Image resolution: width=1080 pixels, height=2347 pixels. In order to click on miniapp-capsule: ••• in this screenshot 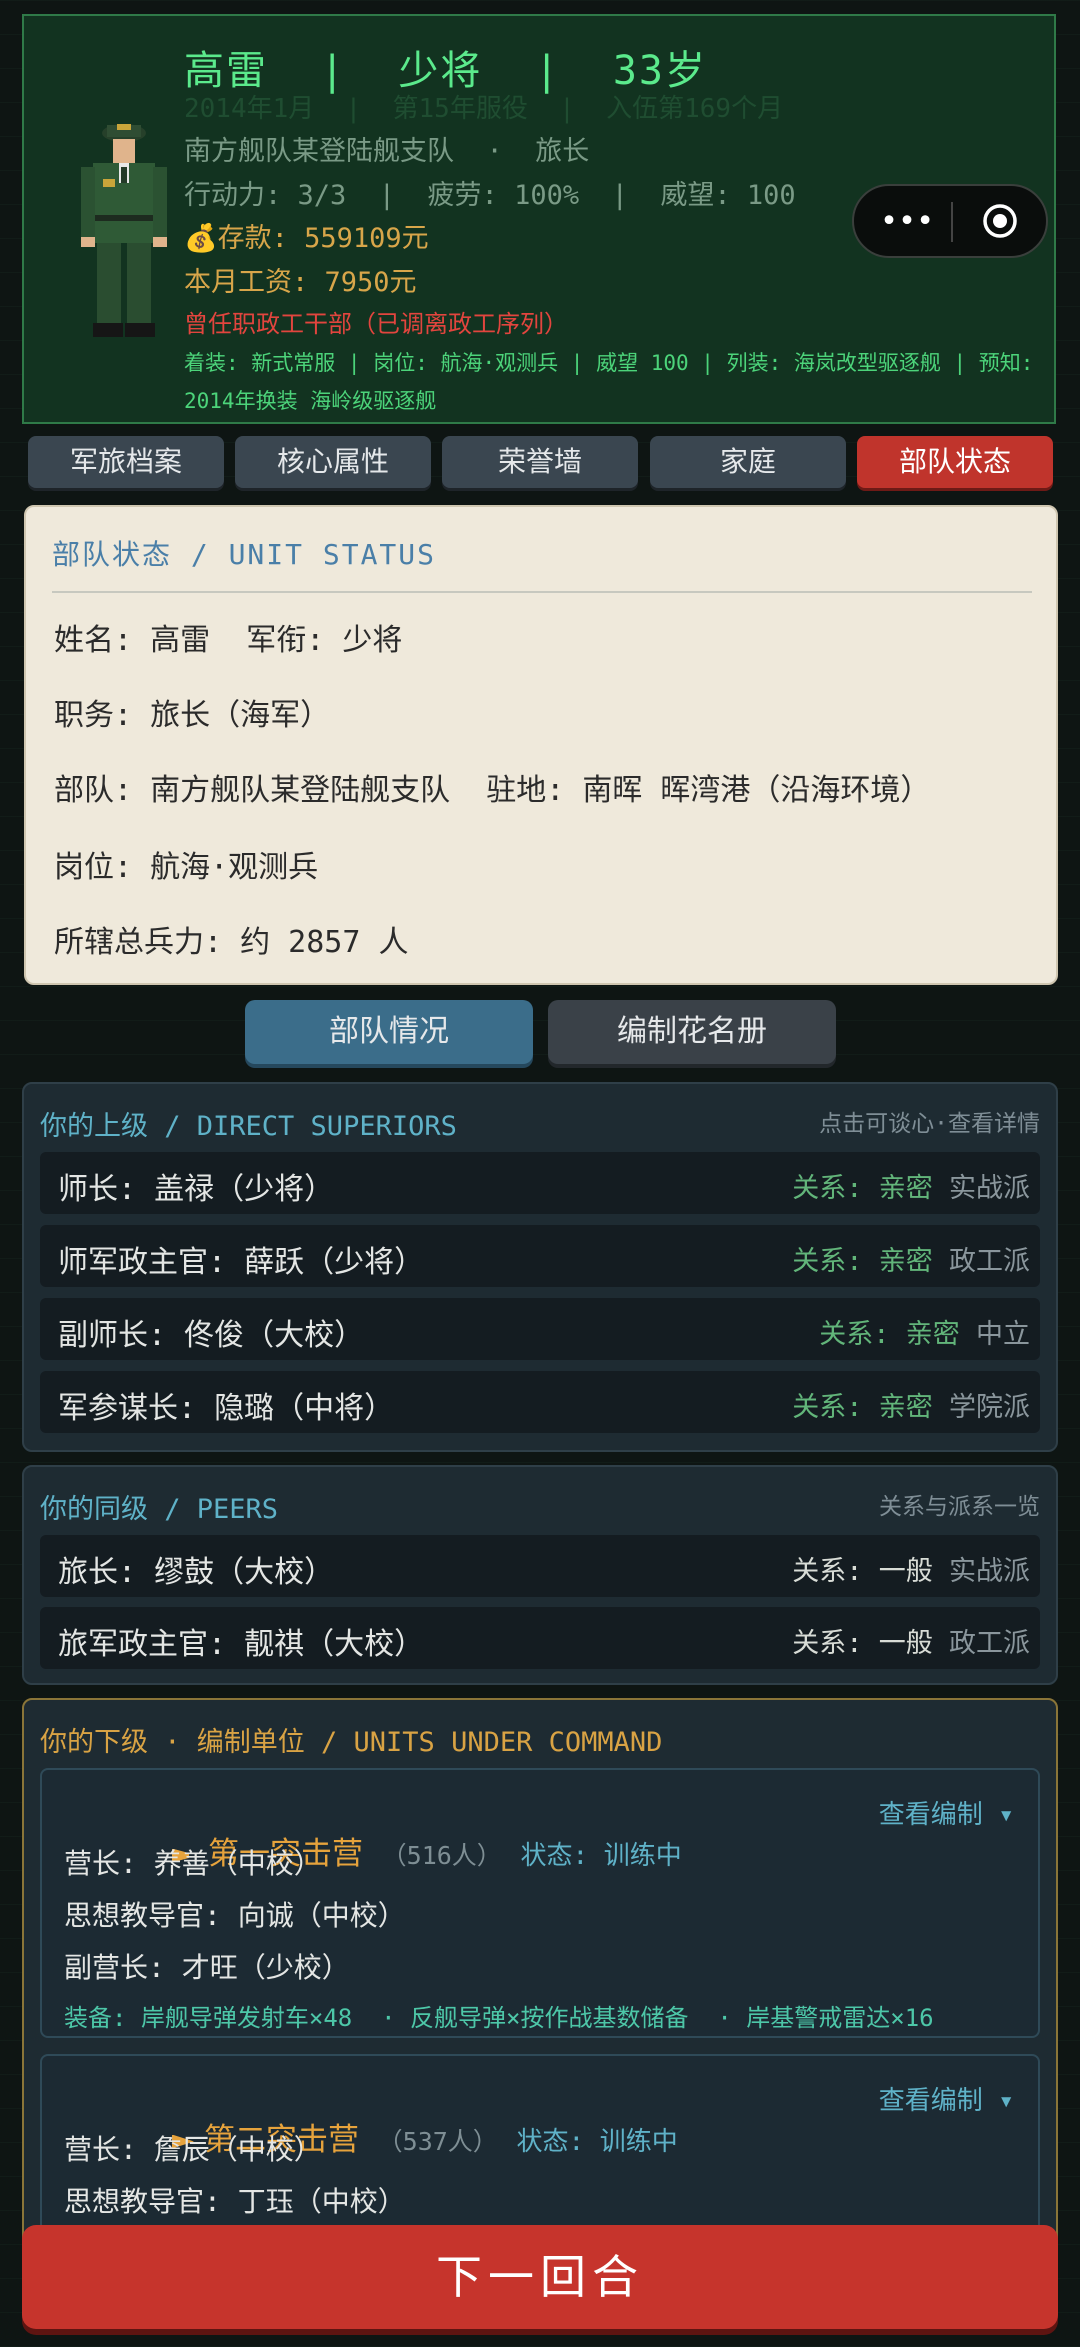, I will do `click(950, 221)`.